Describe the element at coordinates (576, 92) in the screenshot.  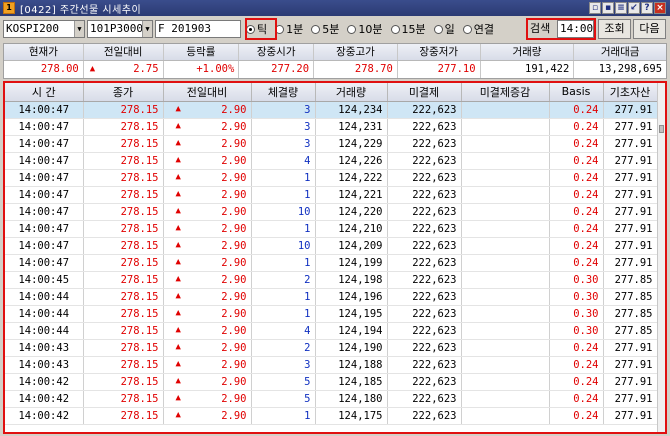
I see `column-header-basis: Basis` at that location.